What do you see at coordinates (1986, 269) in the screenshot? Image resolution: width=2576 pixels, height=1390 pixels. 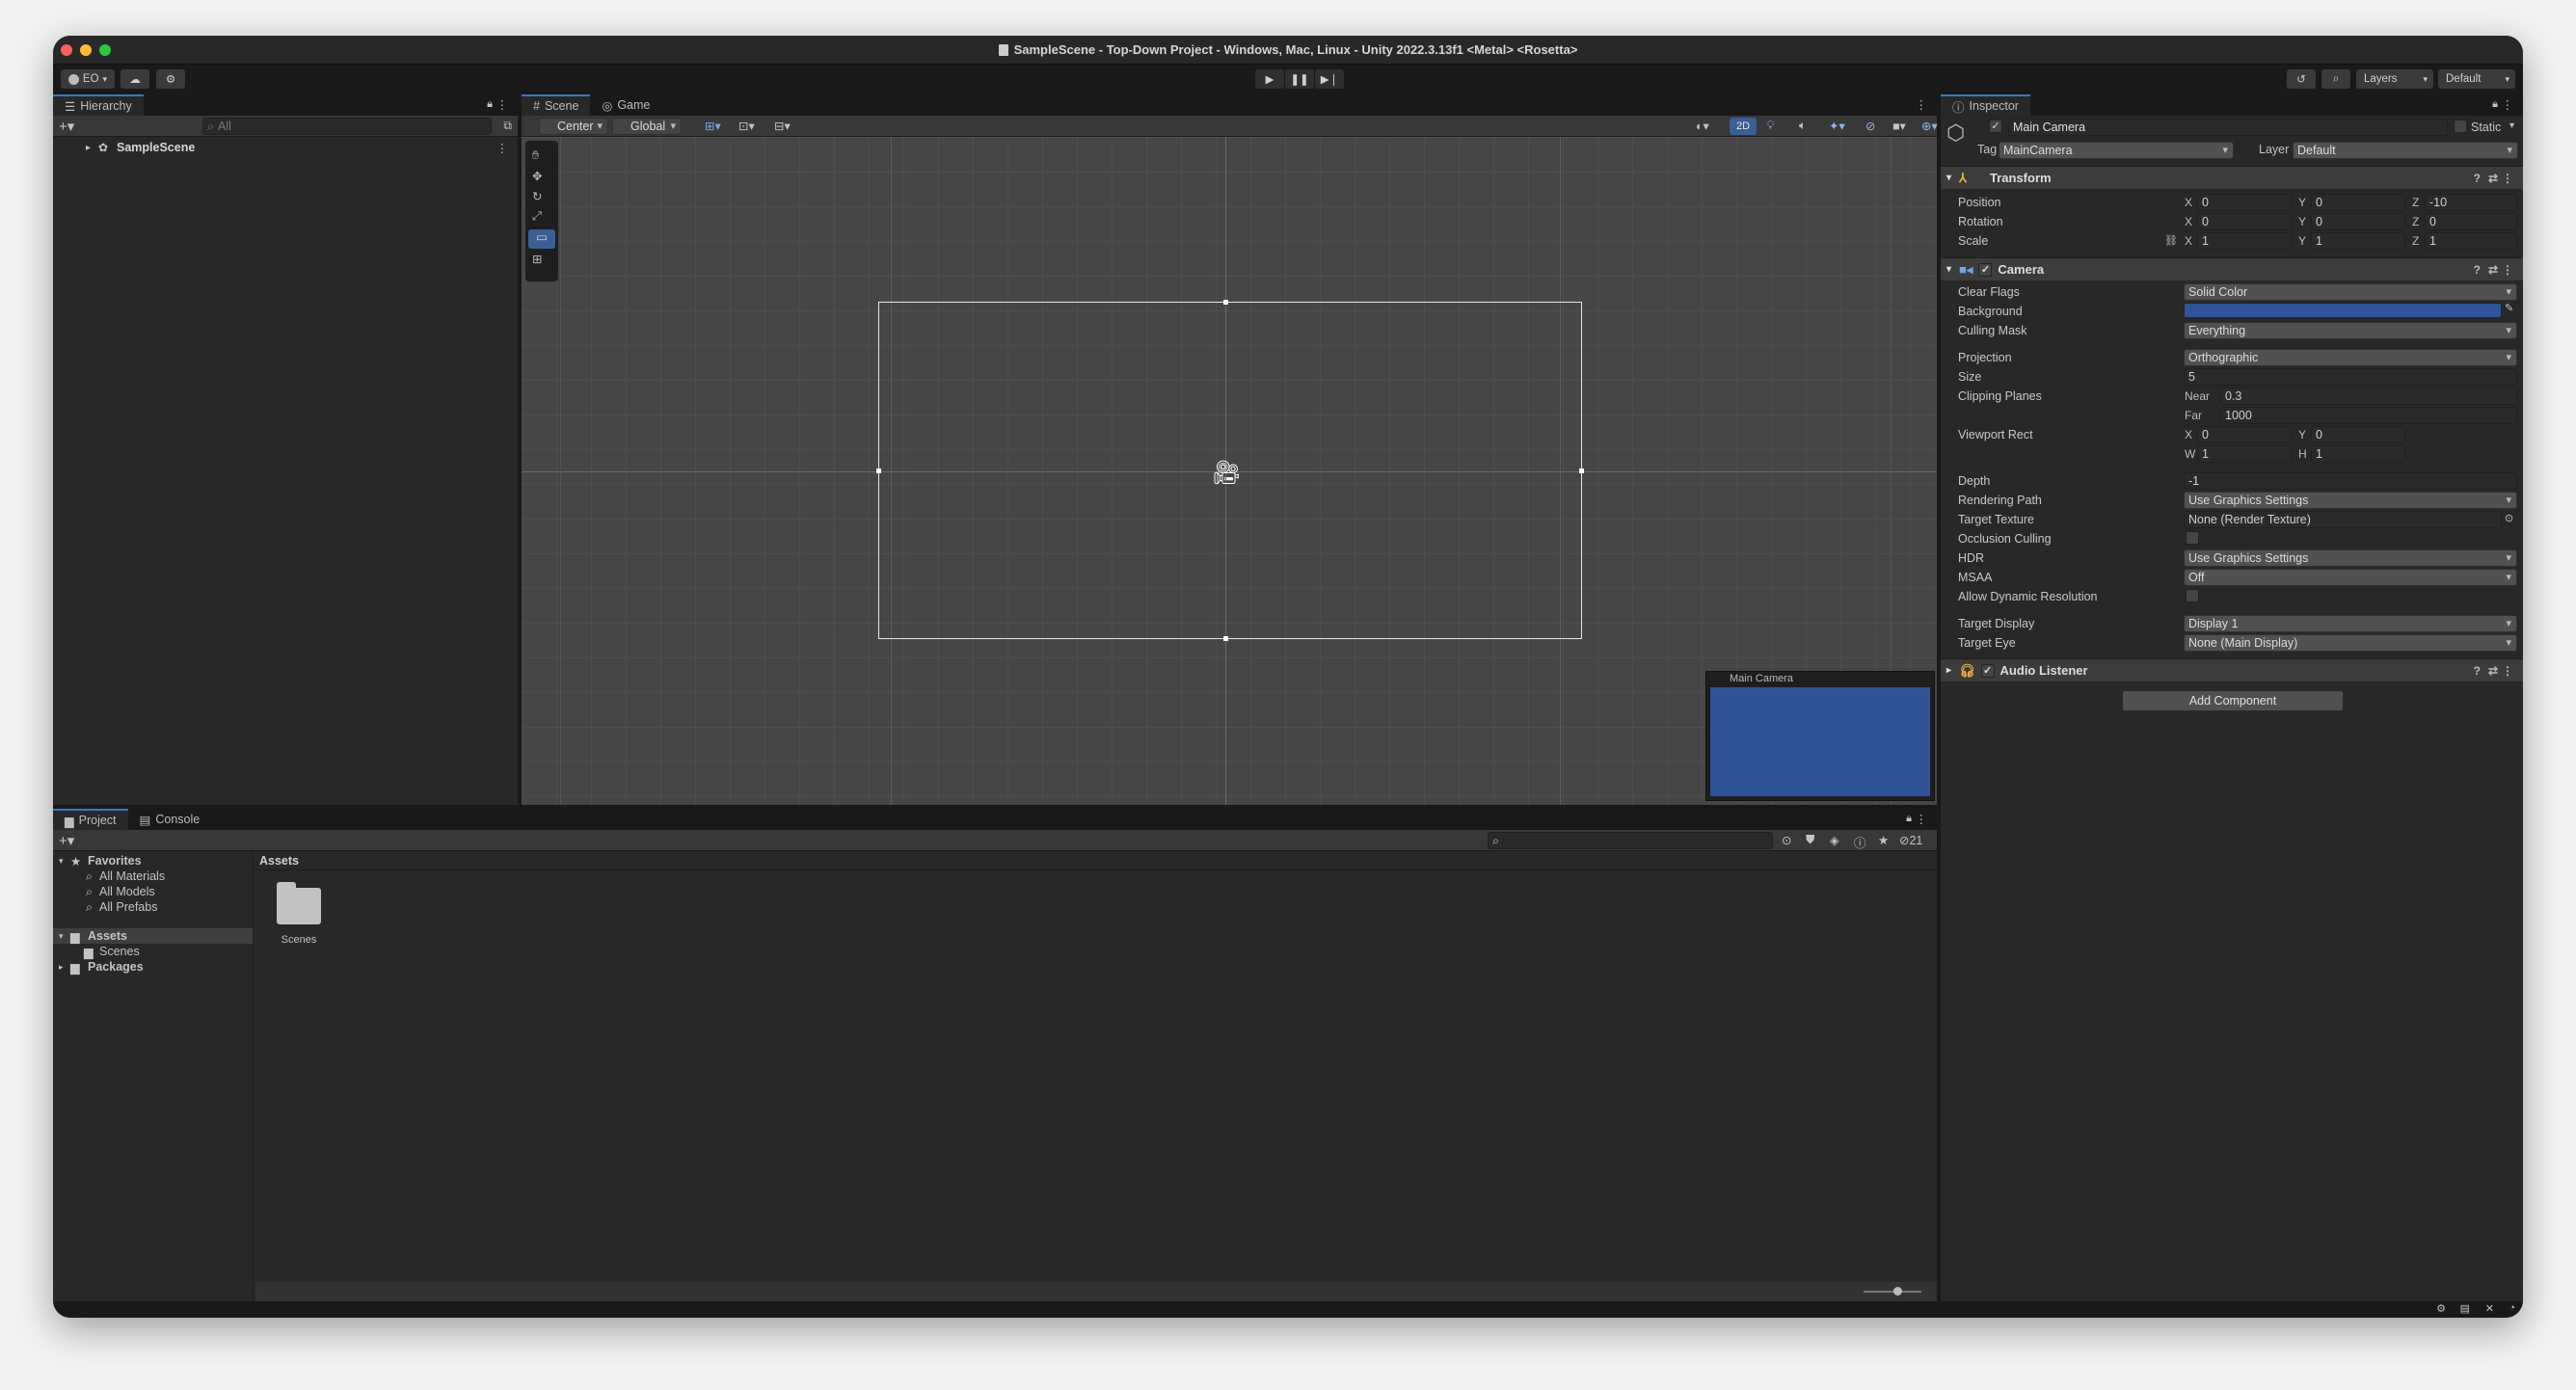 I see `camera-enabled-checkbox: ✓` at bounding box center [1986, 269].